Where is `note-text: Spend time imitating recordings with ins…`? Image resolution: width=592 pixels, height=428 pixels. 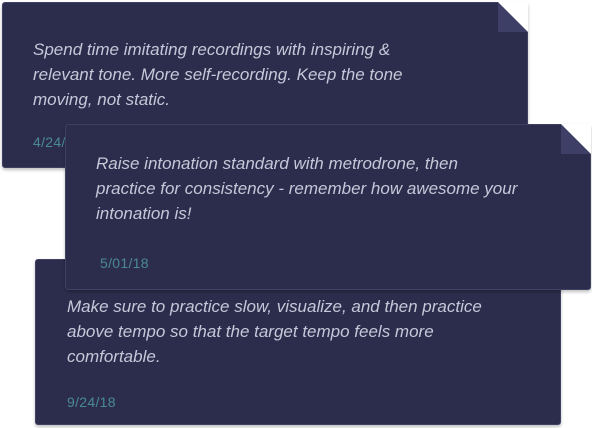 note-text: Spend time imitating recordings with ins… is located at coordinates (218, 74).